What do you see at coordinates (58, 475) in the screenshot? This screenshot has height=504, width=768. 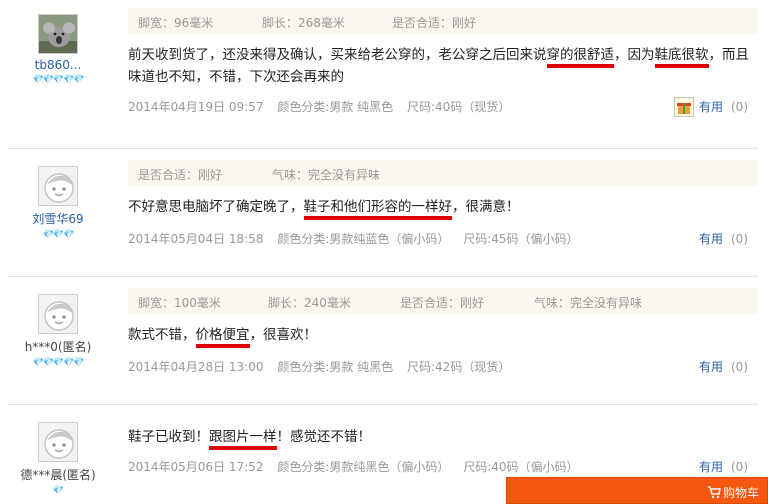 I see `username: 德***晨(匿名)` at bounding box center [58, 475].